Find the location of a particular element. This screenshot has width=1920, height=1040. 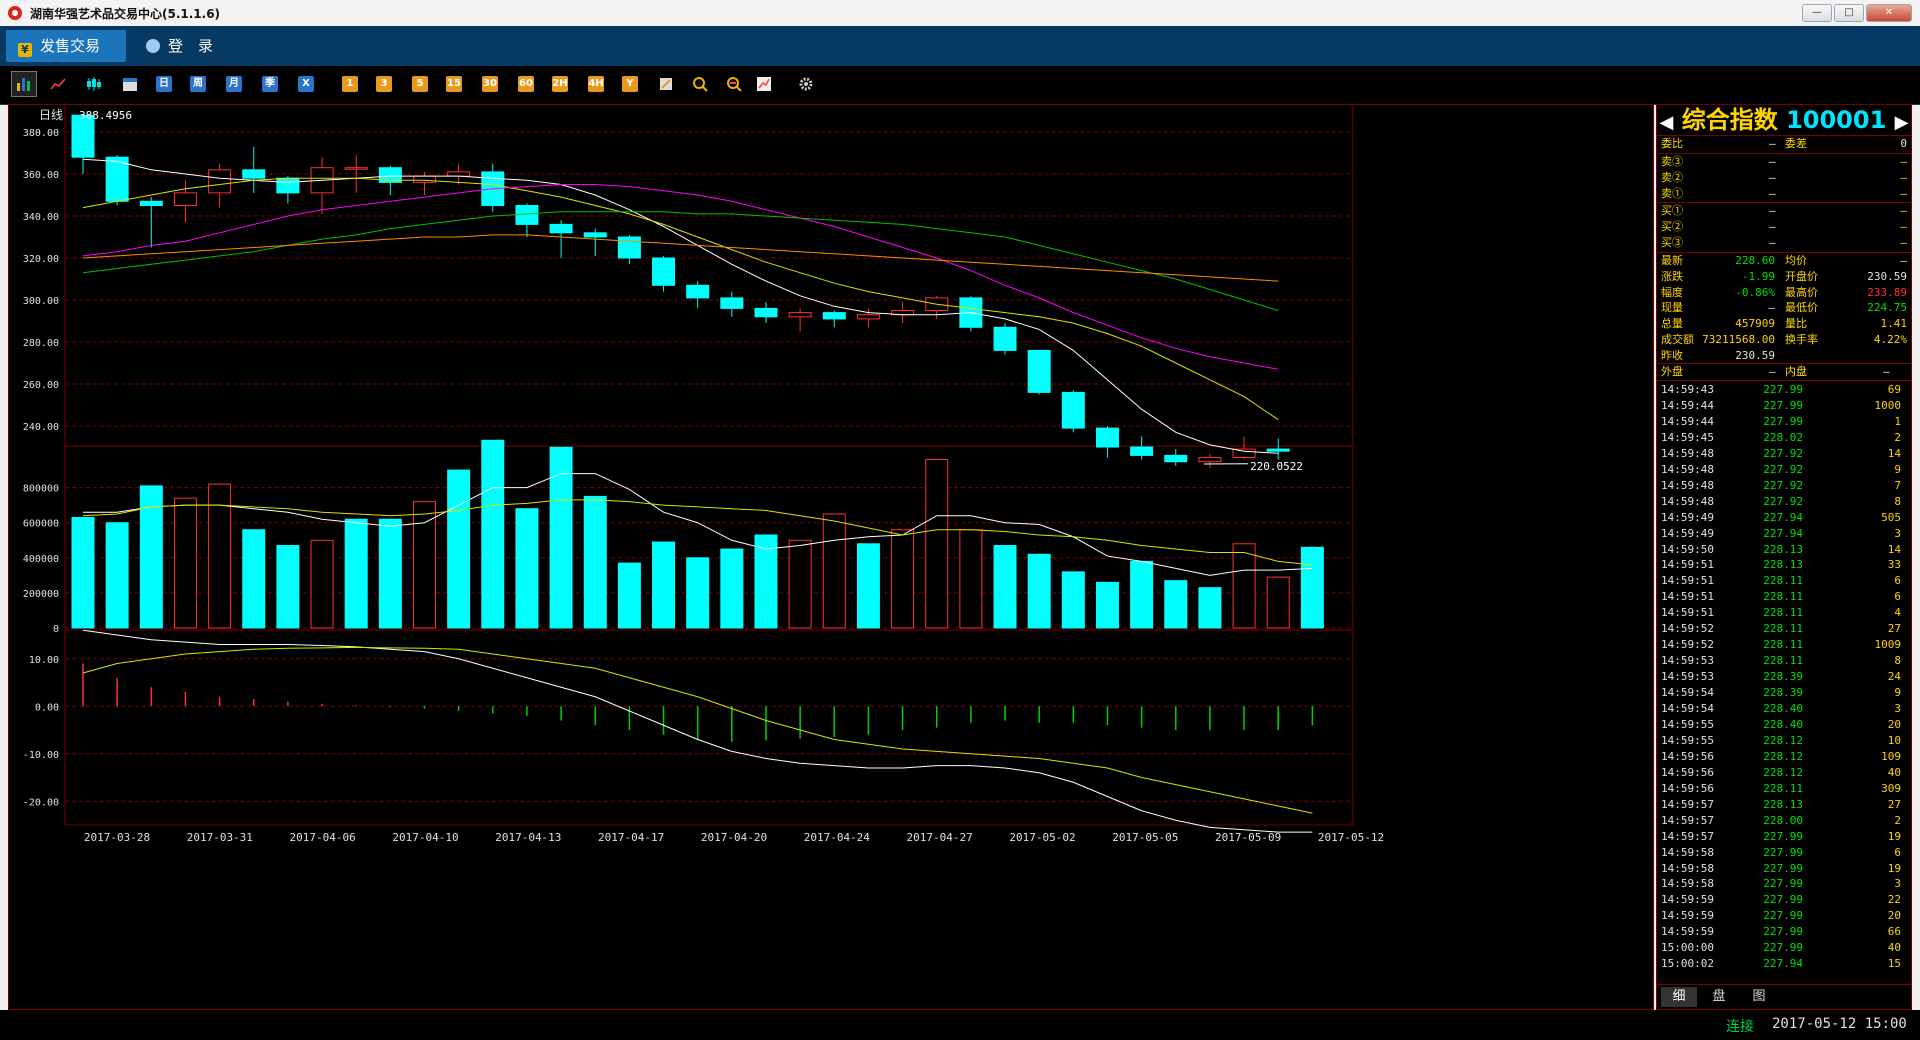

zoom-in-button is located at coordinates (700, 84).